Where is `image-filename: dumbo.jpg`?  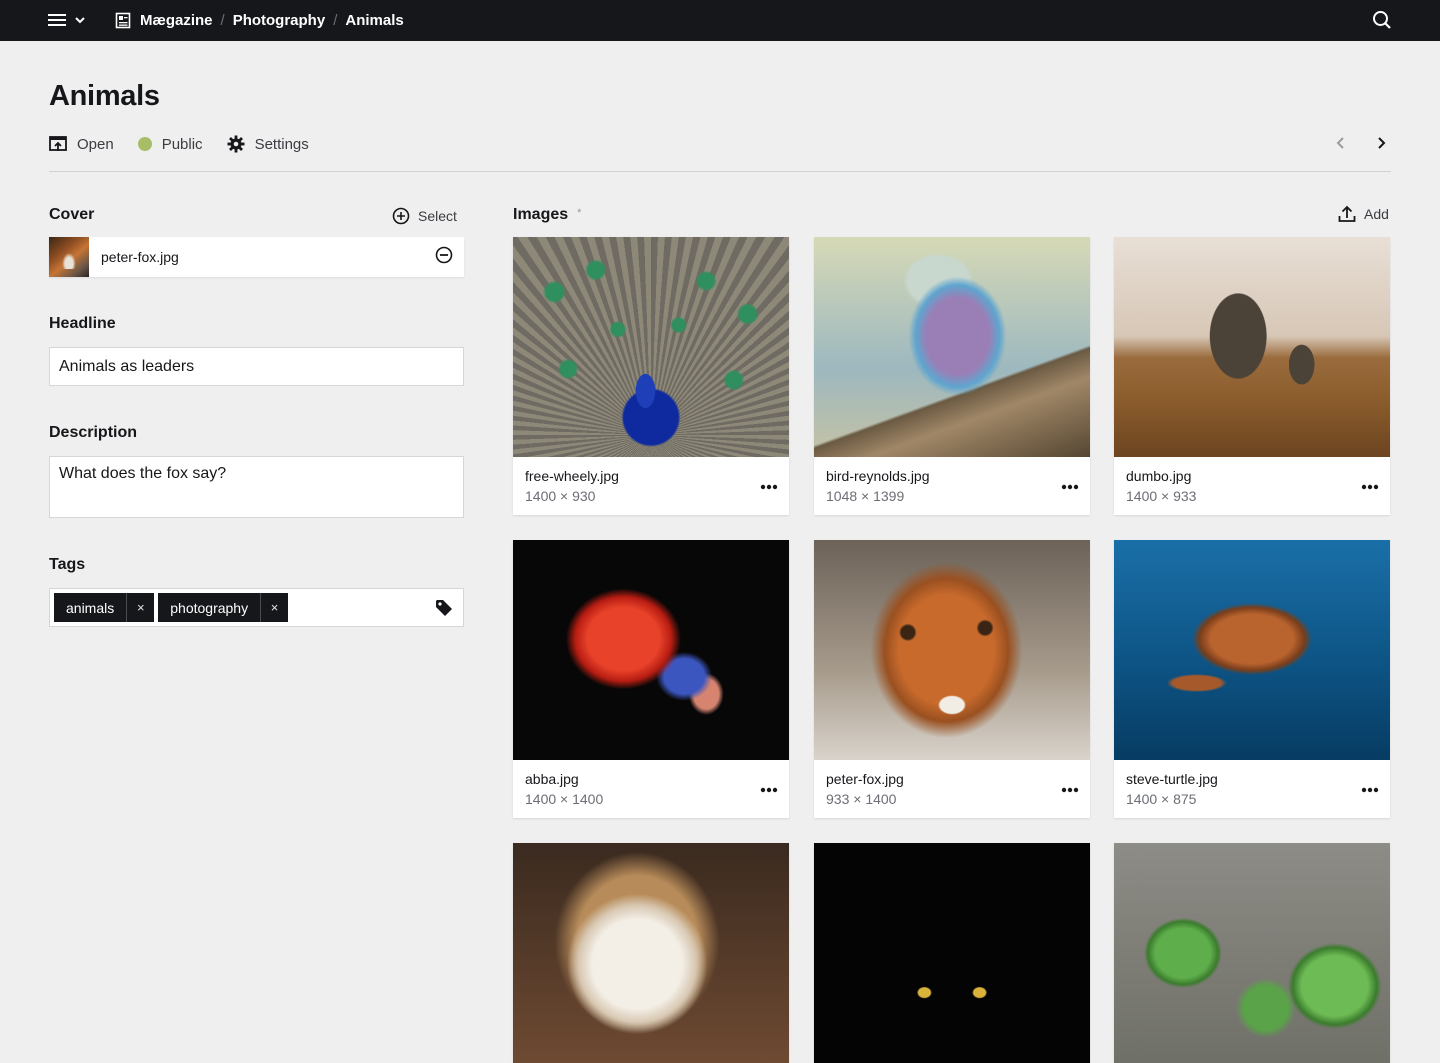
image-filename: dumbo.jpg is located at coordinates (1159, 476).